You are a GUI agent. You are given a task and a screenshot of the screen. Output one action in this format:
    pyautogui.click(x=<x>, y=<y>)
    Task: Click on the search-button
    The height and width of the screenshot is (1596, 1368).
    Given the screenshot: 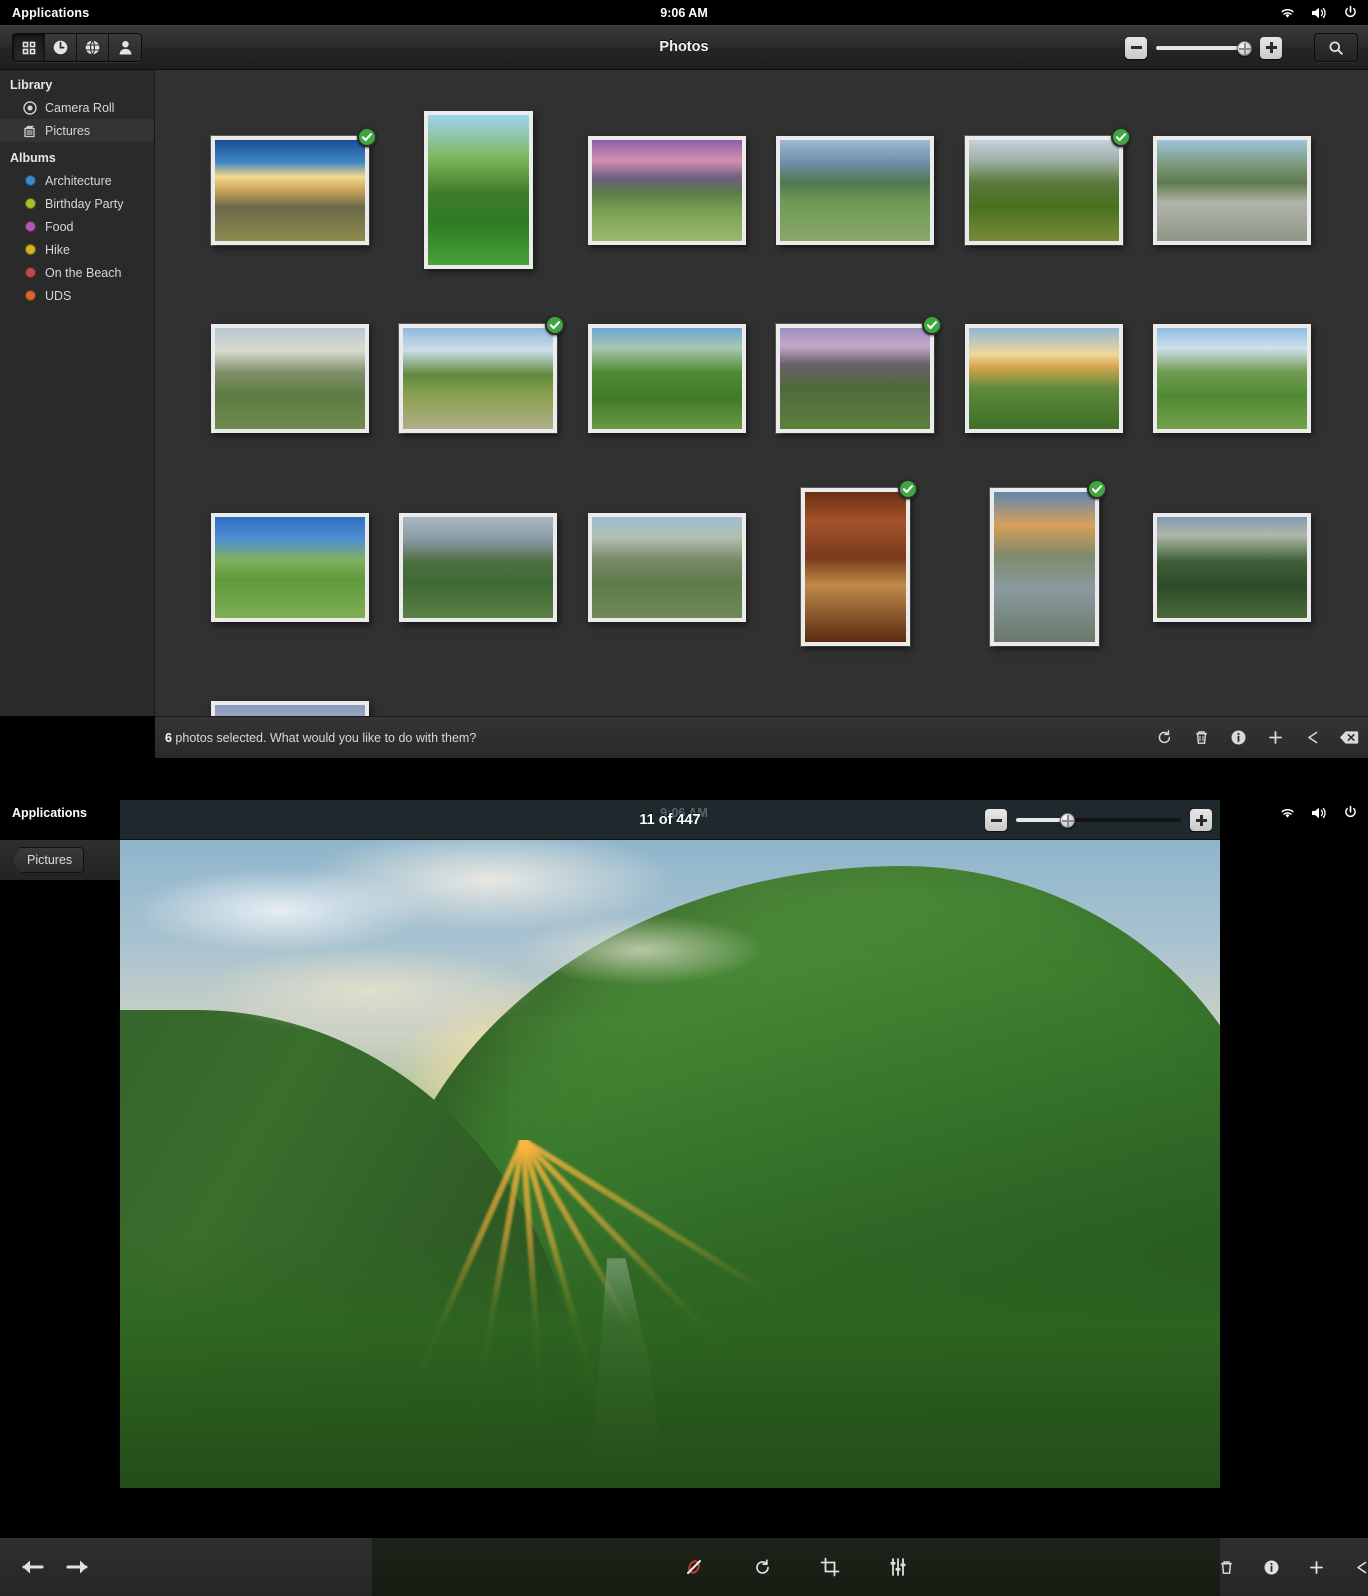 What is the action you would take?
    pyautogui.click(x=1336, y=47)
    